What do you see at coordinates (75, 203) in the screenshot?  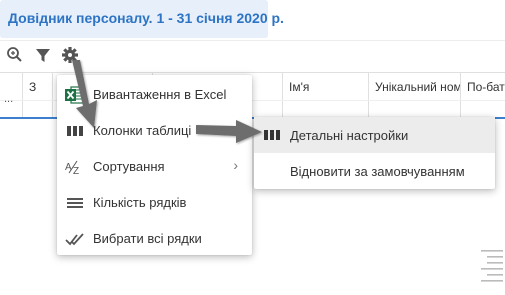 I see `rows-icon` at bounding box center [75, 203].